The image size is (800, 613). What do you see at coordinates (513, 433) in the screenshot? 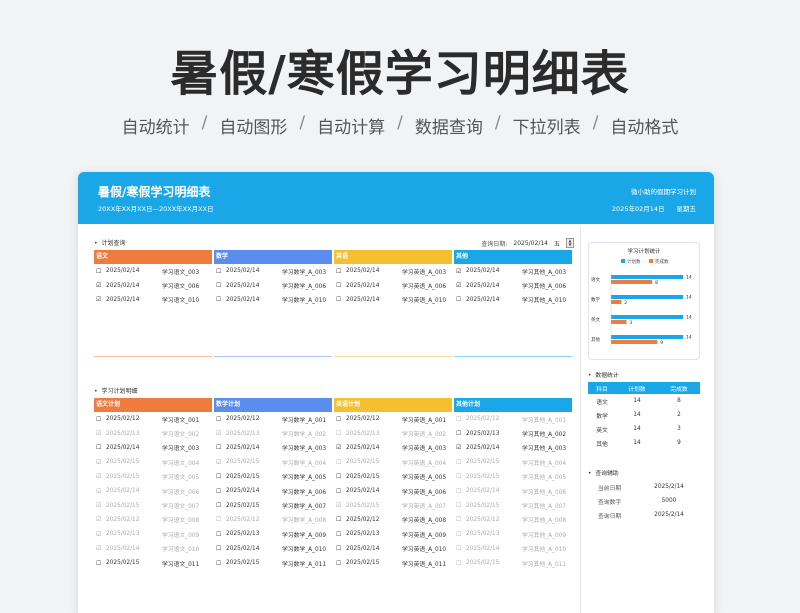
I see `task-row: ☐ 2025/02/13 学习其他_A_002` at bounding box center [513, 433].